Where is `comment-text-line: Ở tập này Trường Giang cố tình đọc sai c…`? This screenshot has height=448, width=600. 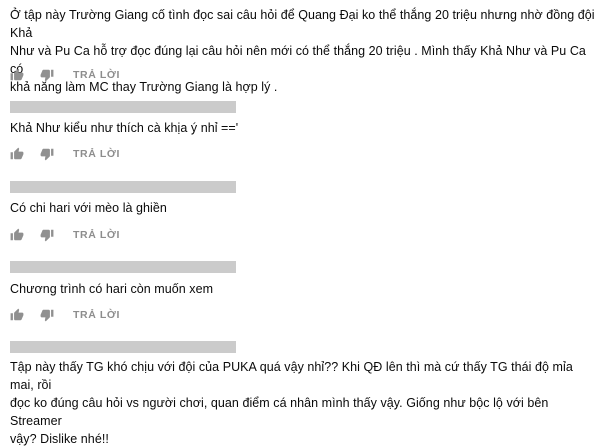 comment-text-line: Ở tập này Trường Giang cố tình đọc sai c… is located at coordinates (302, 24).